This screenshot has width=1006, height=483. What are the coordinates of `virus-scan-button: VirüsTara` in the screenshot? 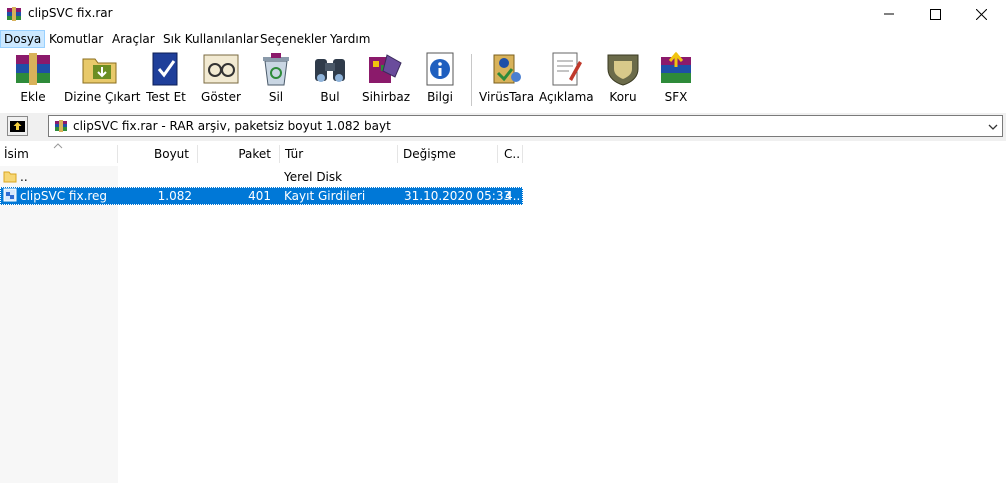 It's located at (506, 81).